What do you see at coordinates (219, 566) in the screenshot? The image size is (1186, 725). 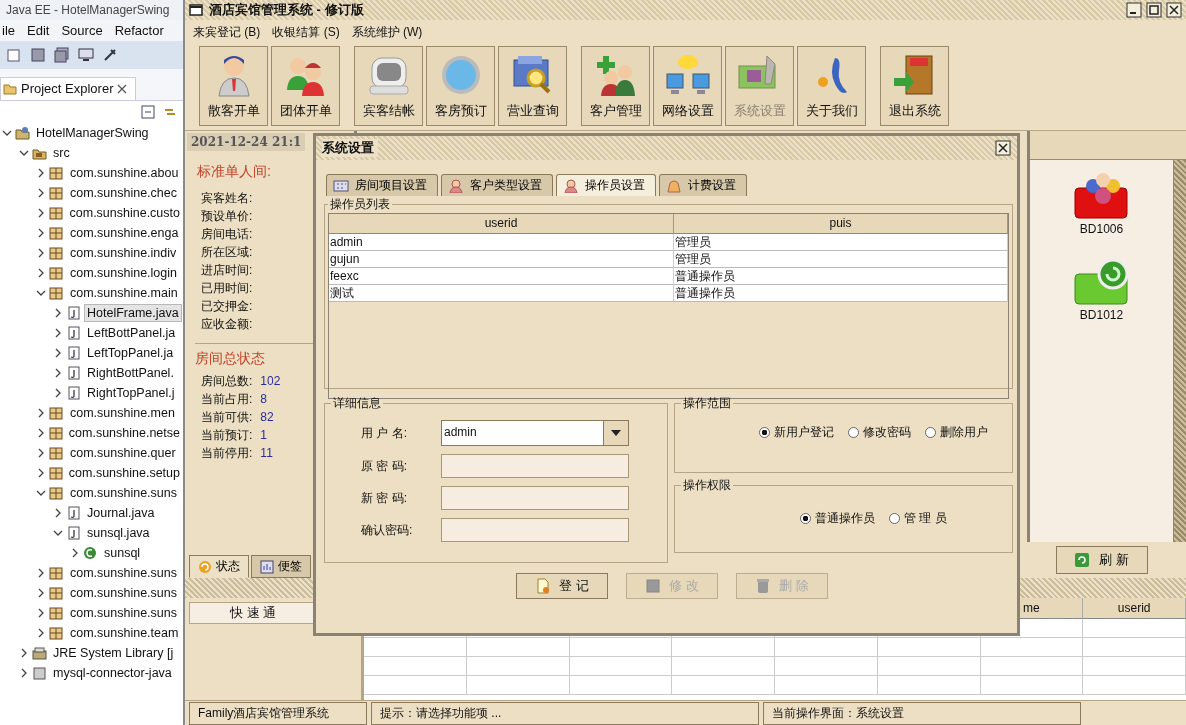 I see `panel-tab: 状态` at bounding box center [219, 566].